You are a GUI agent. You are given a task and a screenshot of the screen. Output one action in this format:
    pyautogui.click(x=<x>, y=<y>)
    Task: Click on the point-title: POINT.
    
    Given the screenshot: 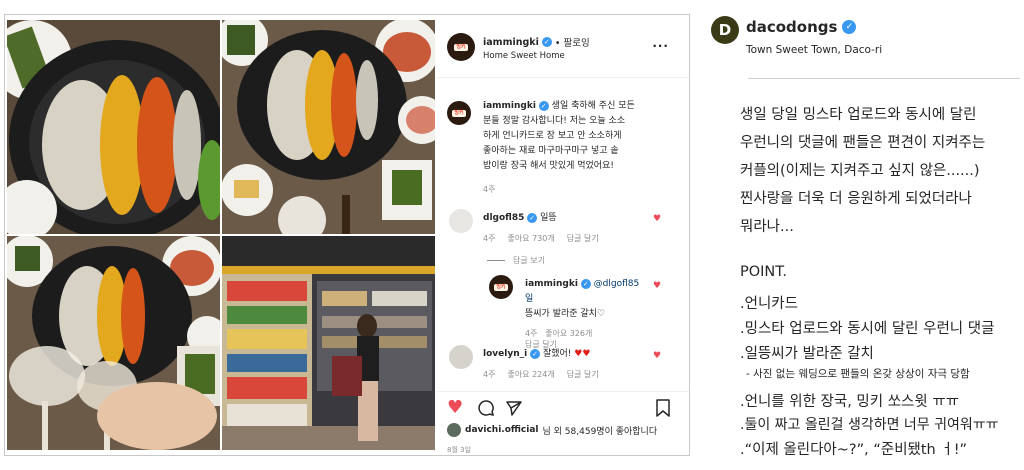 What is the action you would take?
    pyautogui.click(x=764, y=272)
    